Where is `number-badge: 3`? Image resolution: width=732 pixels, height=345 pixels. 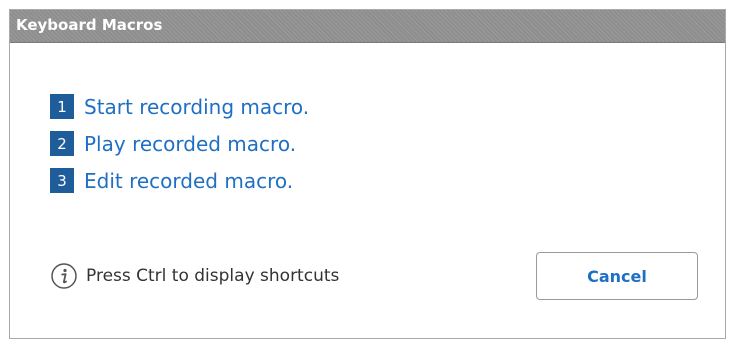 number-badge: 3 is located at coordinates (62, 180).